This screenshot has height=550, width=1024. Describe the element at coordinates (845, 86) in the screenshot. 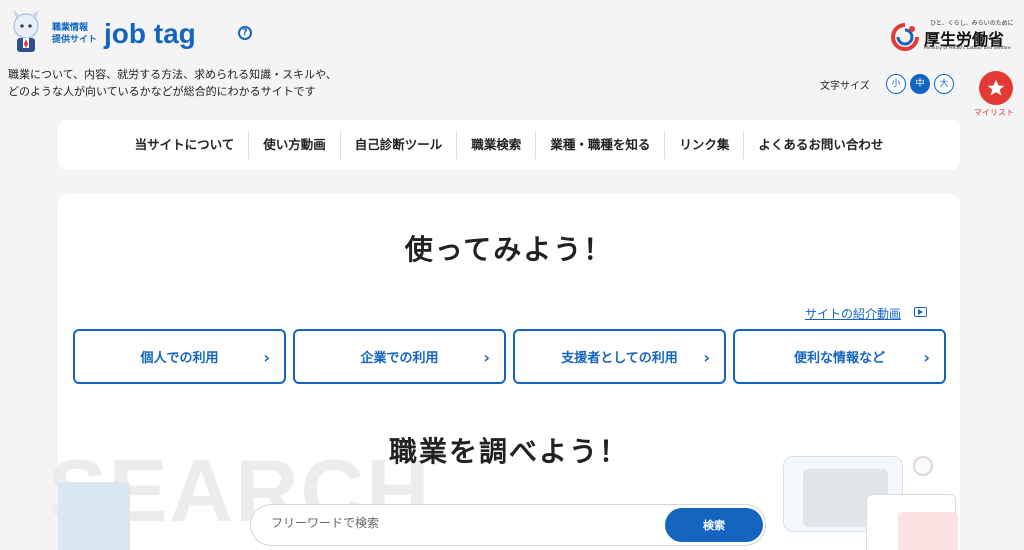

I see `font-size-label: 文字サイズ` at that location.